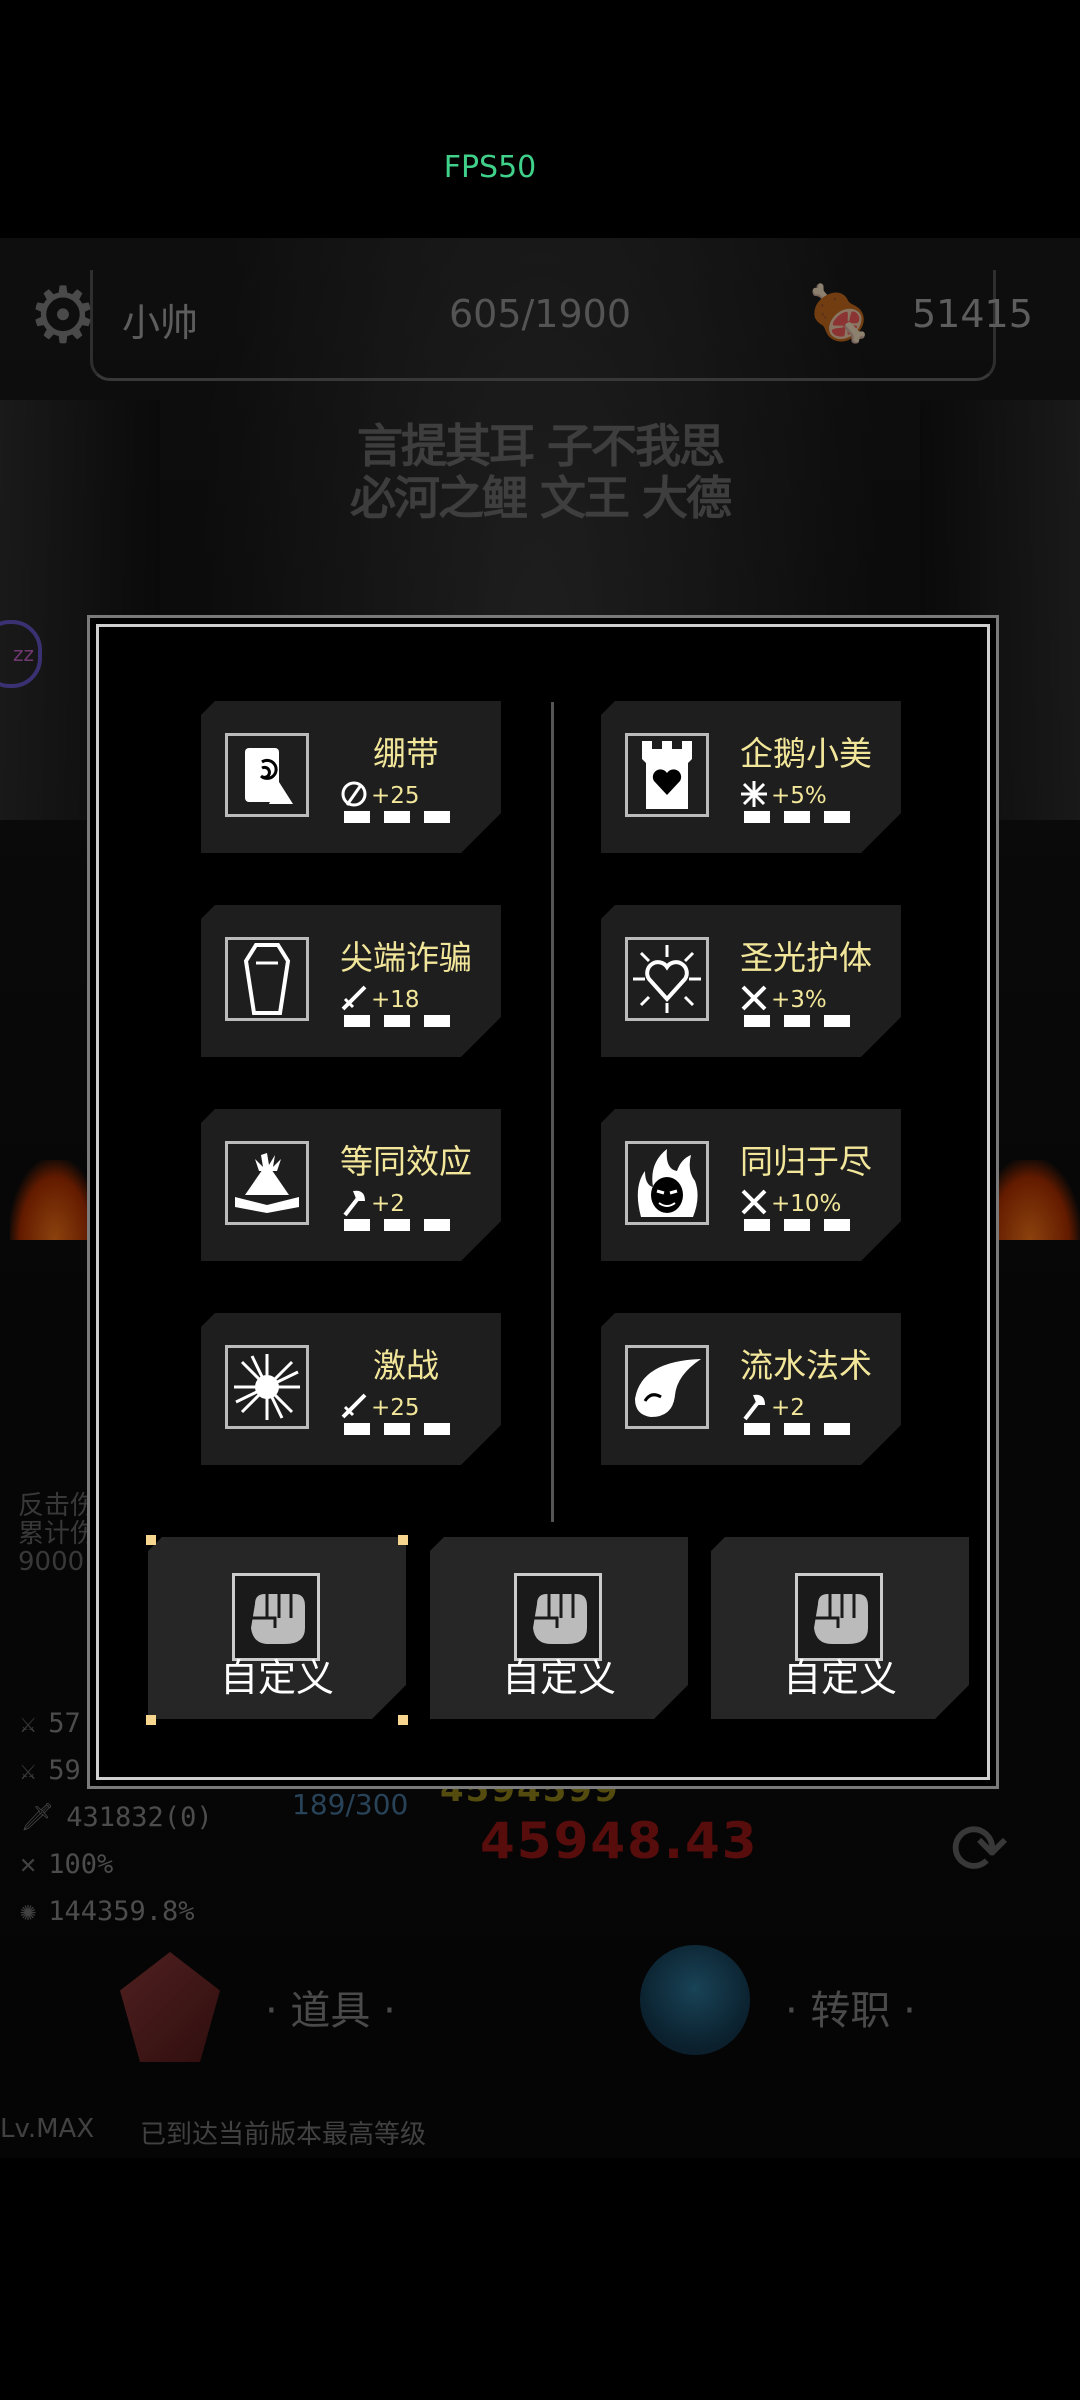  What do you see at coordinates (667, 1387) in the screenshot?
I see `wave-icon` at bounding box center [667, 1387].